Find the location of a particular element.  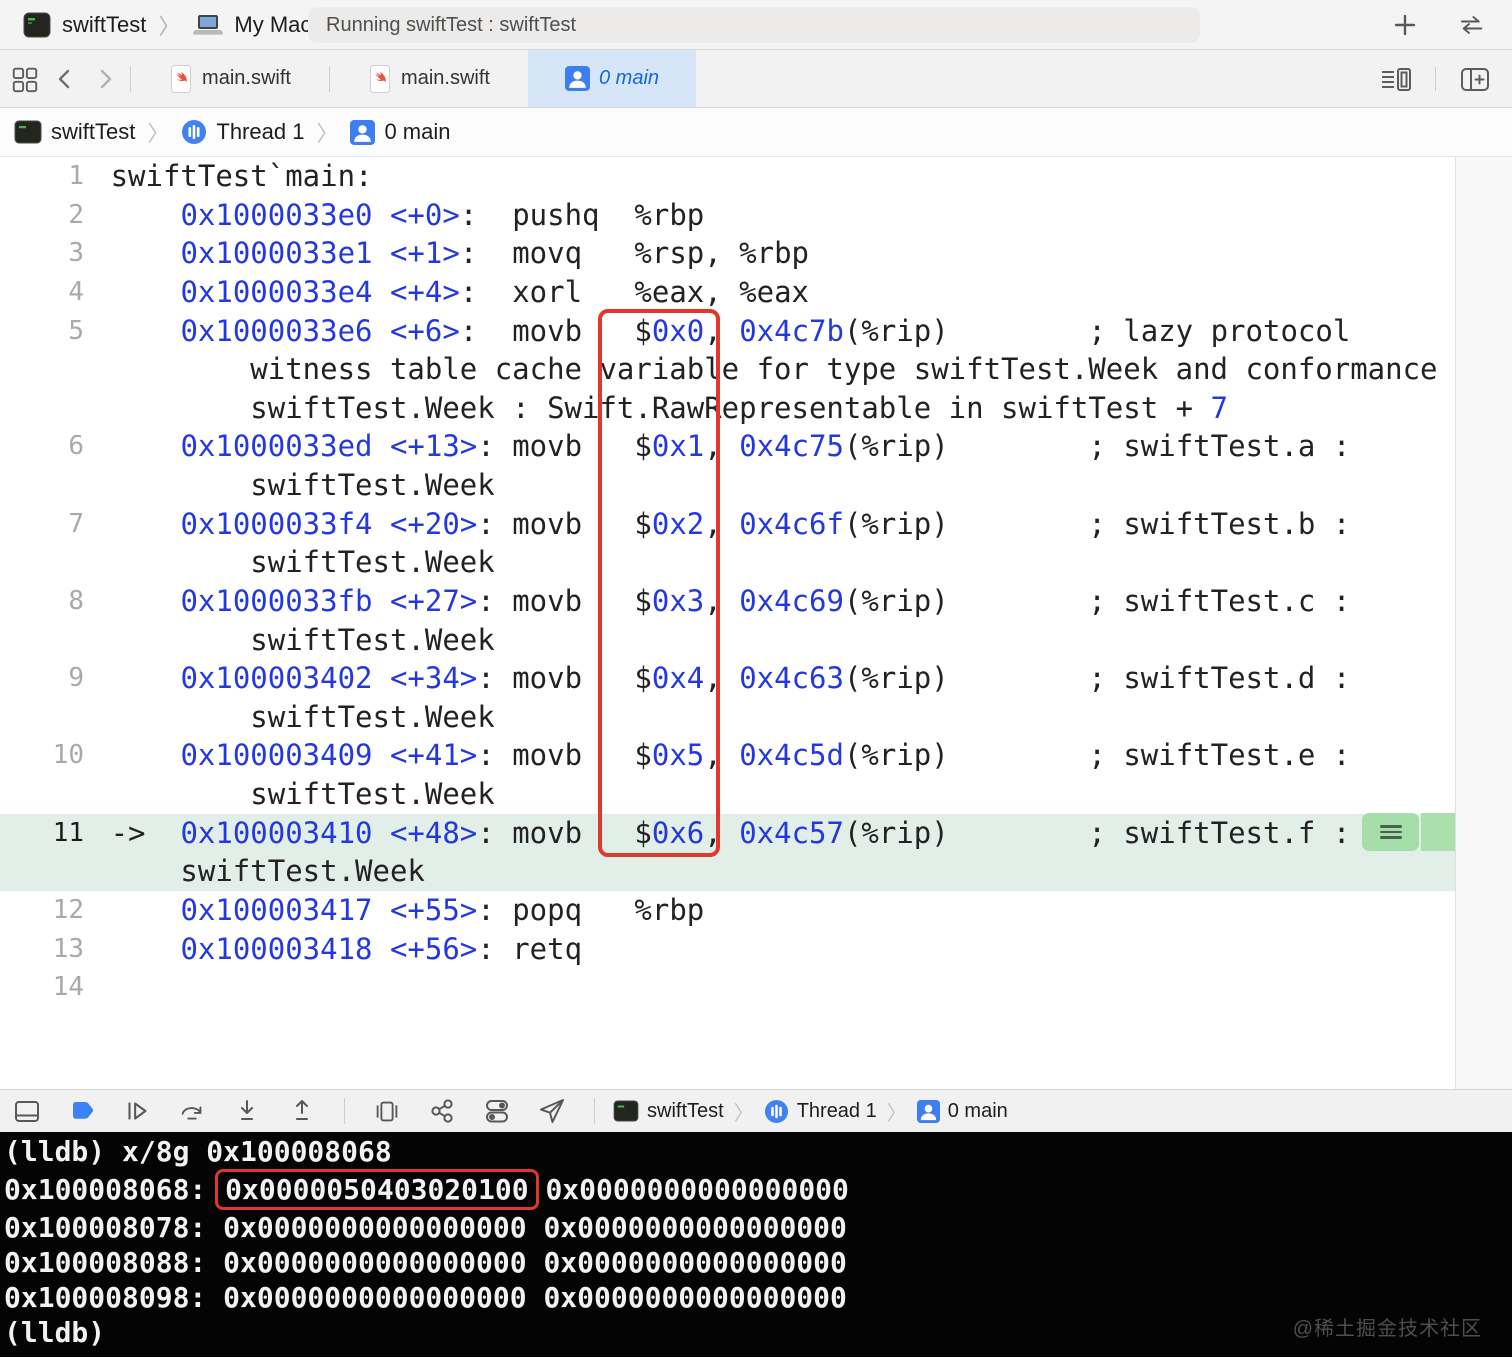

back-chevron-icon is located at coordinates (65, 79).